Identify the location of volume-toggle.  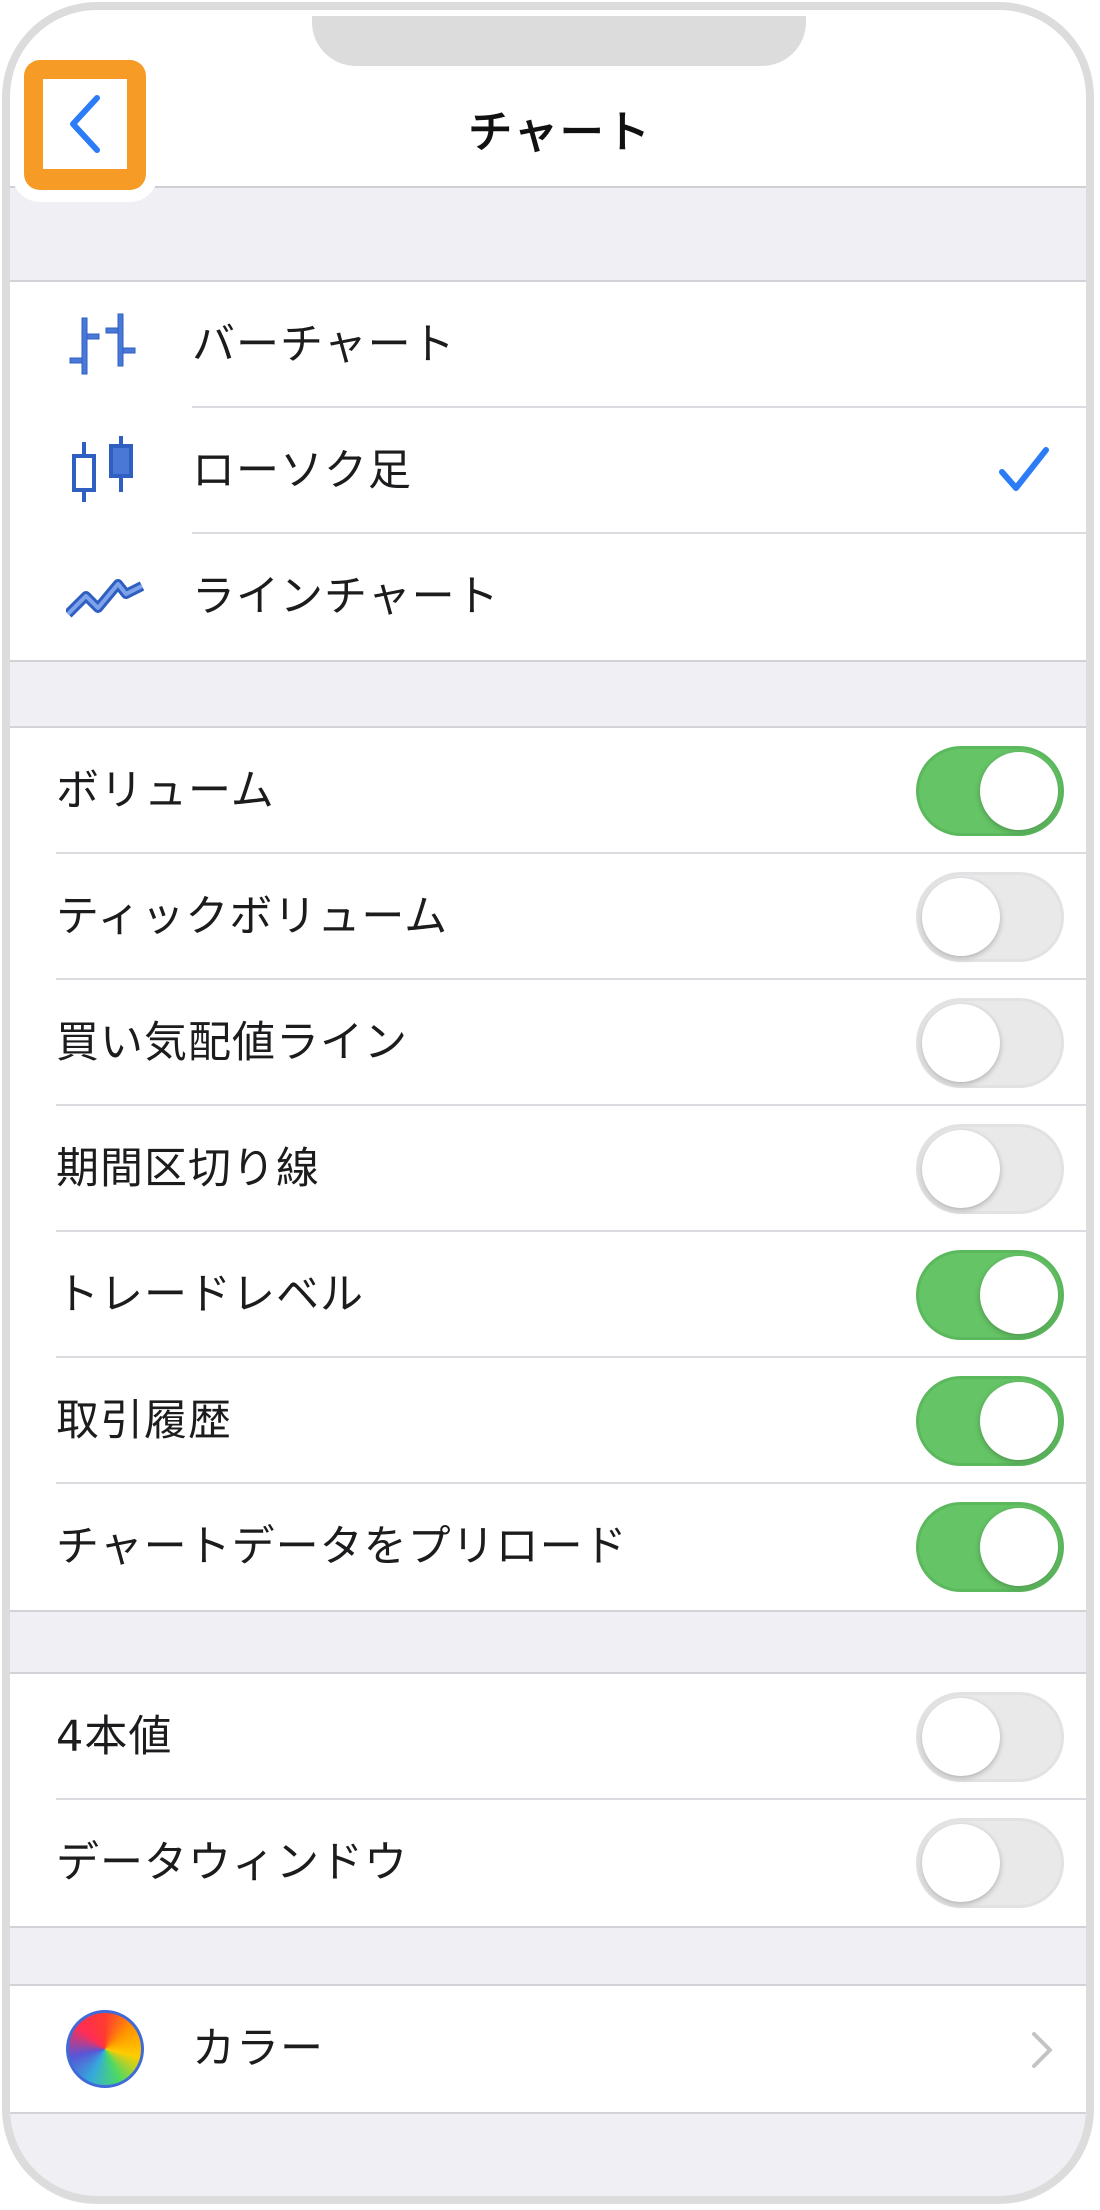
(990, 791).